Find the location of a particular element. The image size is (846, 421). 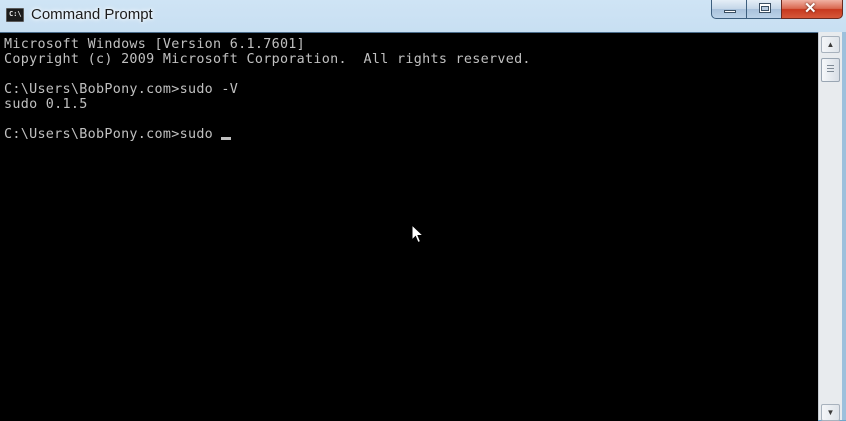

window-frame-edge is located at coordinates (844, 226).